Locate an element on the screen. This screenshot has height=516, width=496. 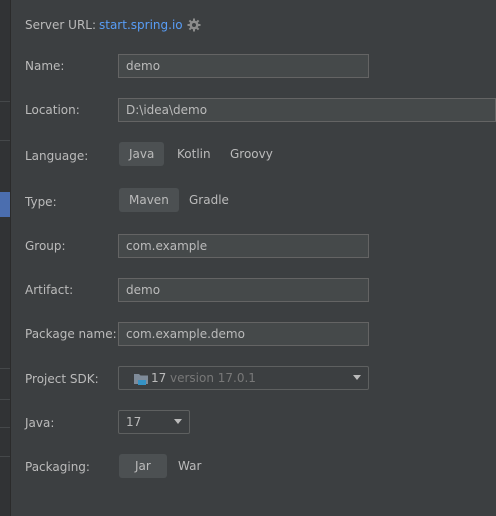
type-option-gradle: Gradle is located at coordinates (209, 200).